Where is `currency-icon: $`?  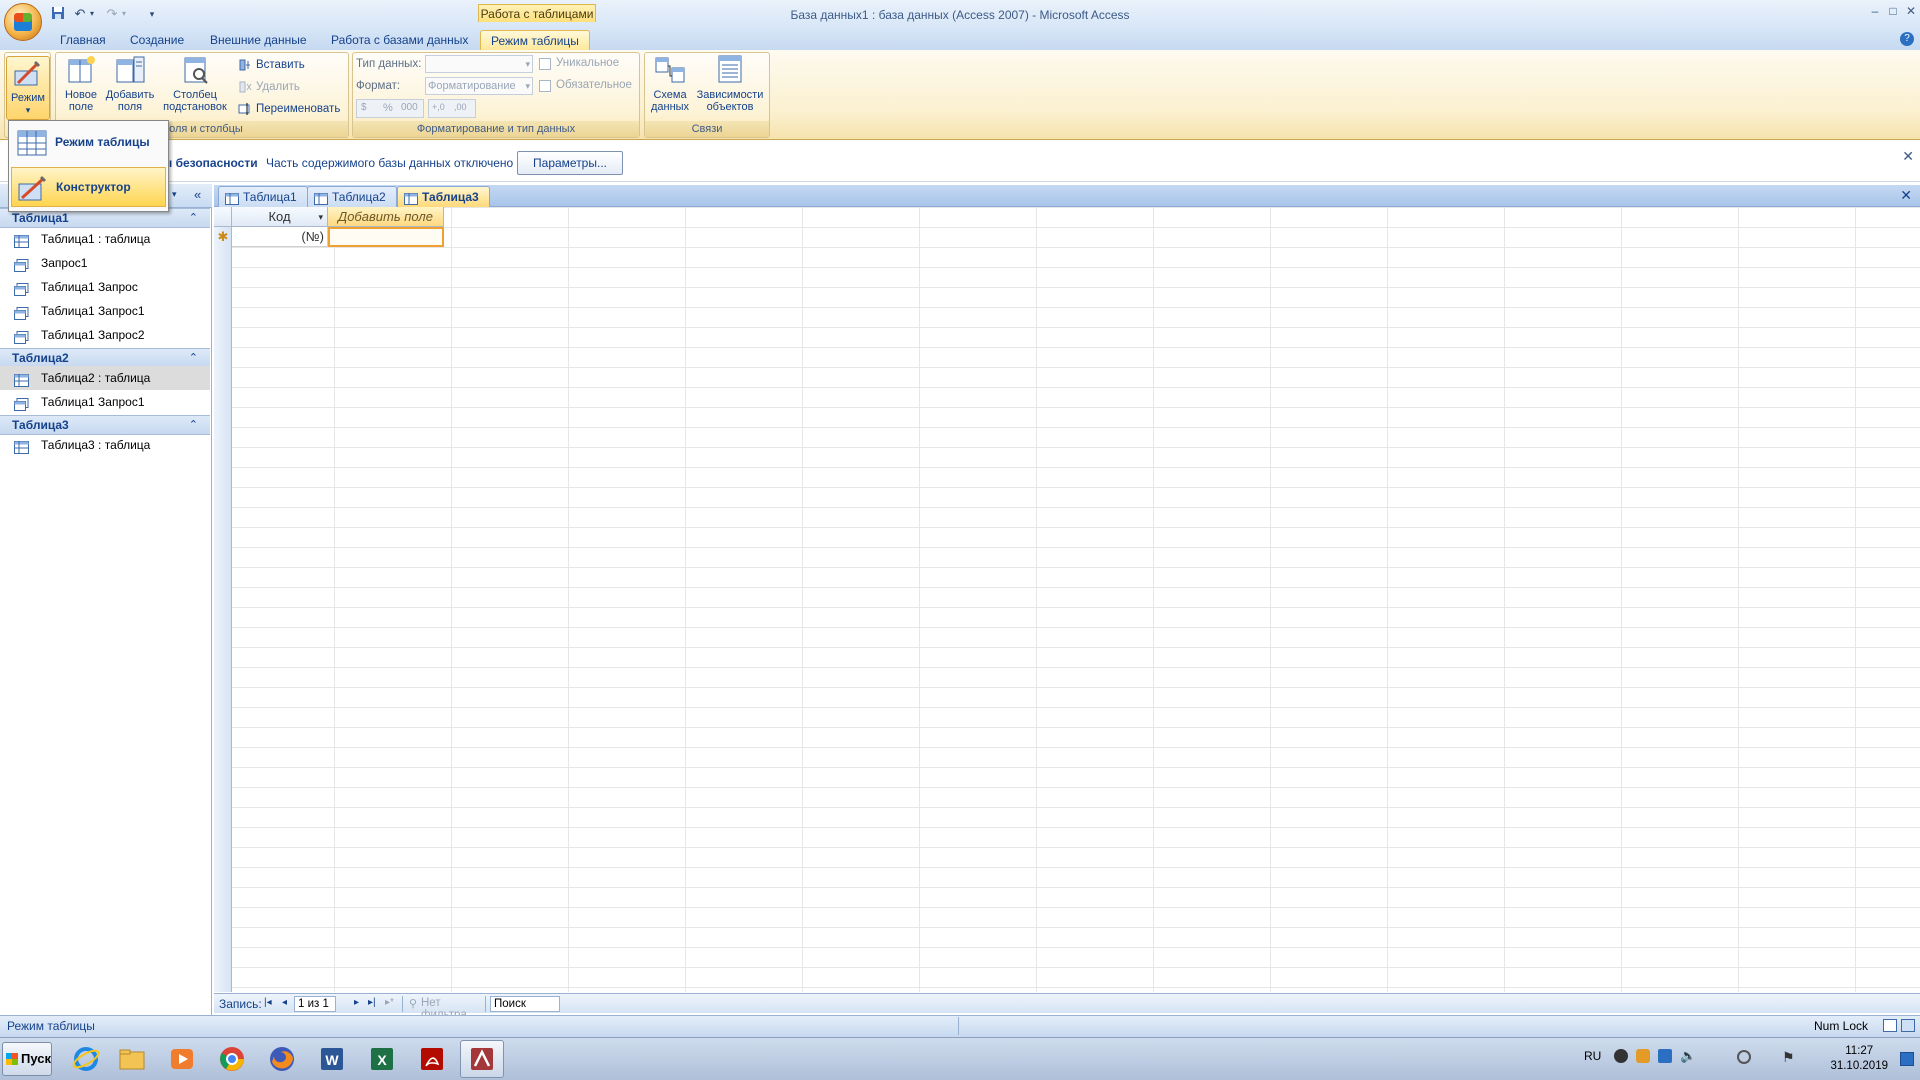
currency-icon: $ is located at coordinates (364, 107).